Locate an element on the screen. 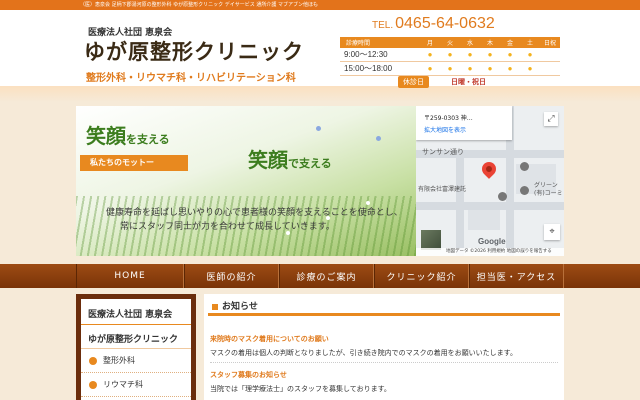  map-street-label: サンサン通り is located at coordinates (443, 152).